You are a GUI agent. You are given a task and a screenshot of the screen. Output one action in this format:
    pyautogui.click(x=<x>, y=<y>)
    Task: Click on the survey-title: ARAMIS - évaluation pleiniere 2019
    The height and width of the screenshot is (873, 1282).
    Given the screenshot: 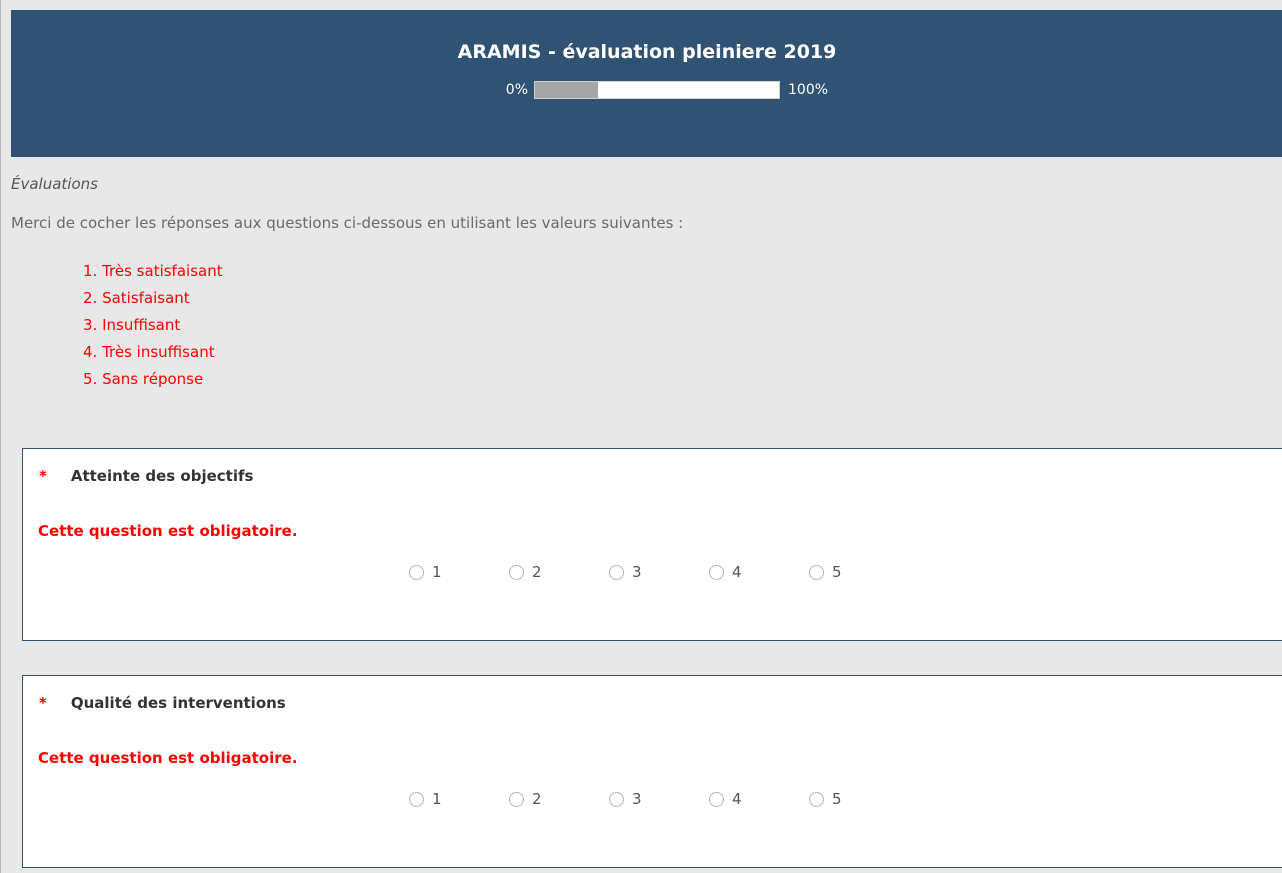 What is the action you would take?
    pyautogui.click(x=647, y=52)
    